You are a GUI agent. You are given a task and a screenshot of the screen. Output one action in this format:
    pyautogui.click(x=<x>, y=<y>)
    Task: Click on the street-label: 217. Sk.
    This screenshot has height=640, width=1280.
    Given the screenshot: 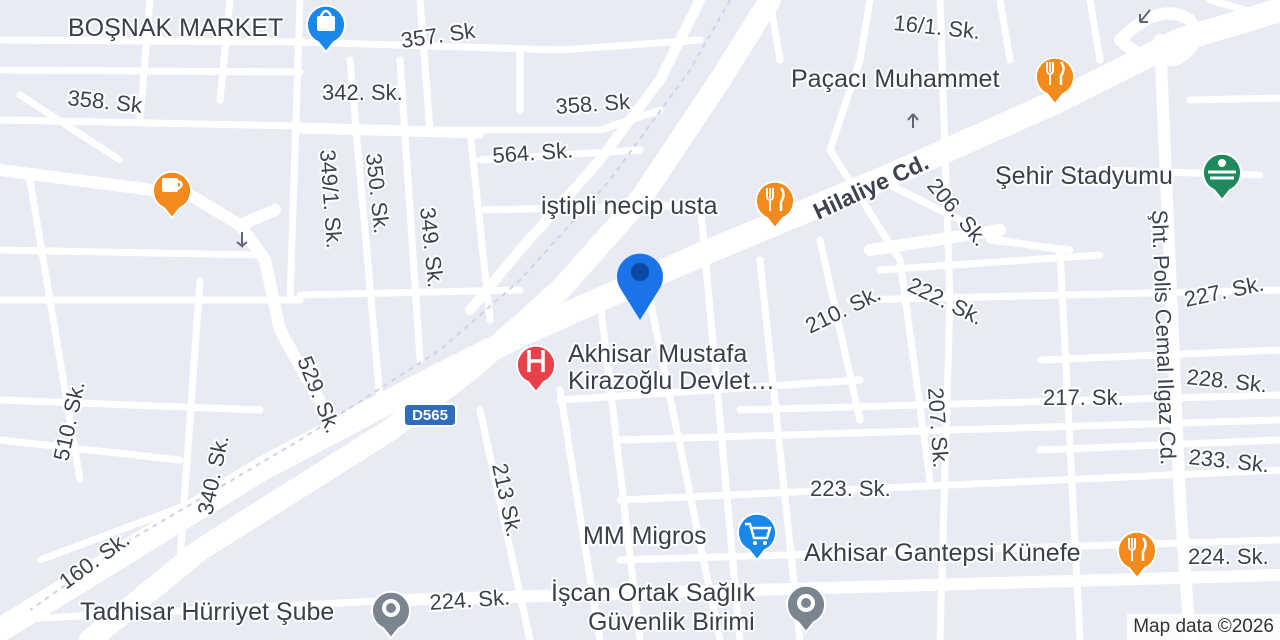 What is the action you would take?
    pyautogui.click(x=1083, y=397)
    